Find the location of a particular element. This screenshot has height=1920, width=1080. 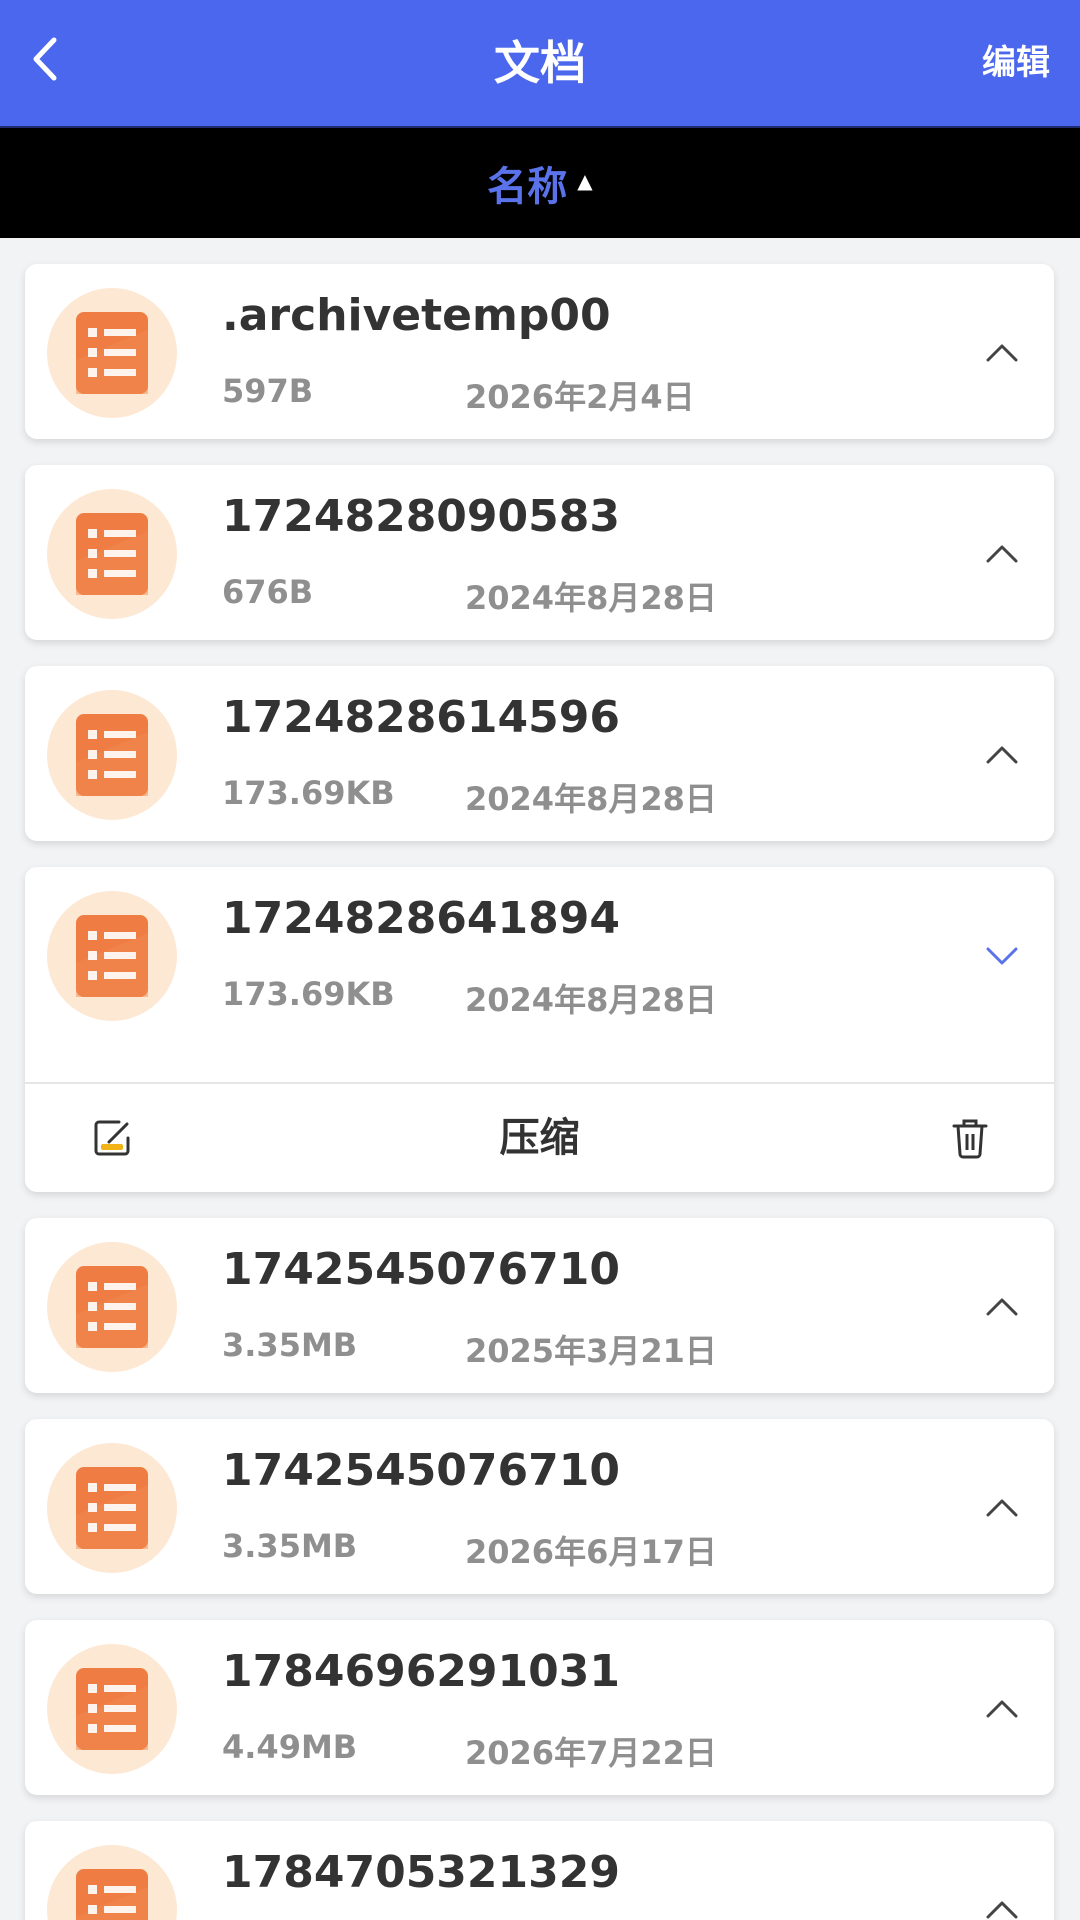

file-row: 1724828641894 173.69KB 2024年8月28日 is located at coordinates (539, 974).